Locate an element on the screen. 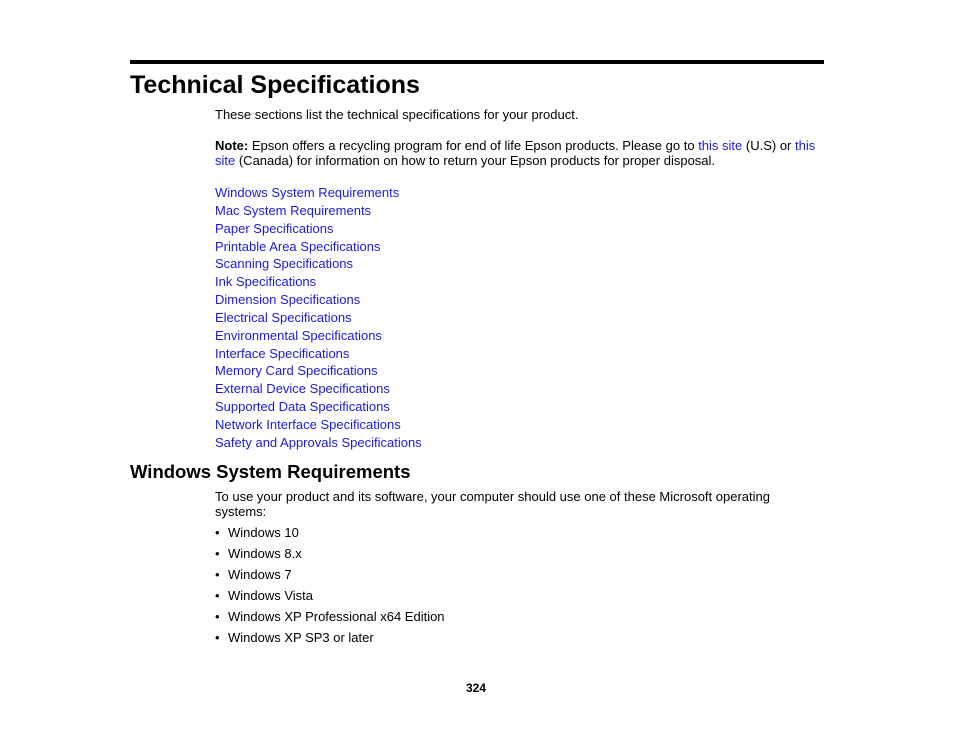  section-title: Windows System Requirements is located at coordinates (270, 471).